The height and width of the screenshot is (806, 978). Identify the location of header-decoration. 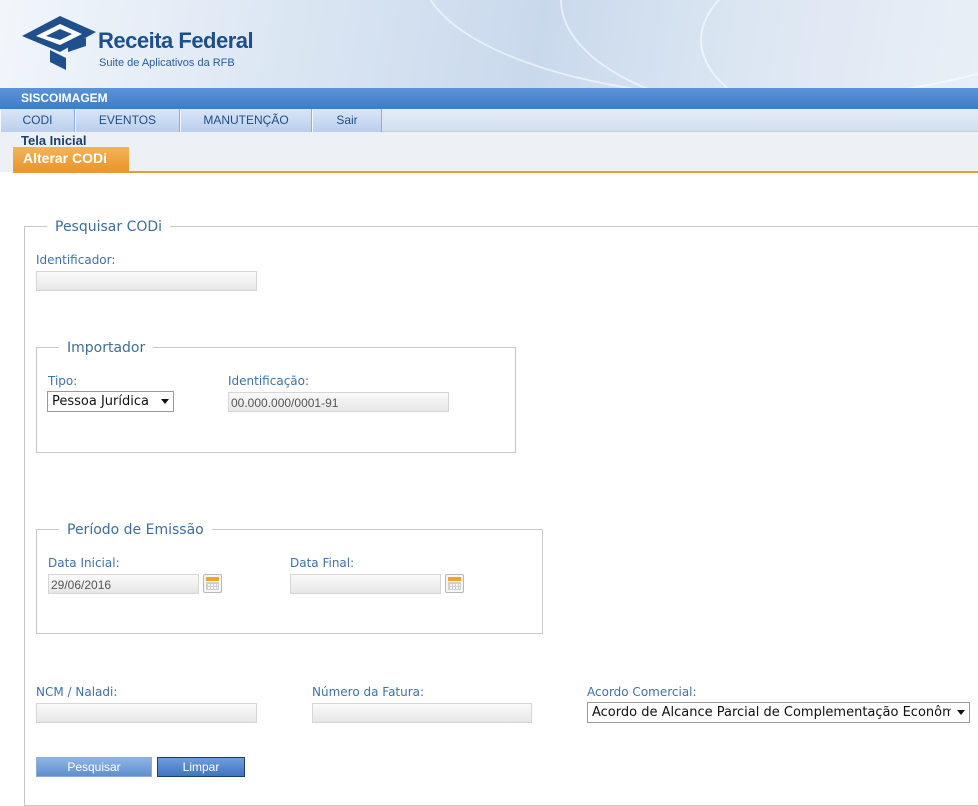
(839, 44).